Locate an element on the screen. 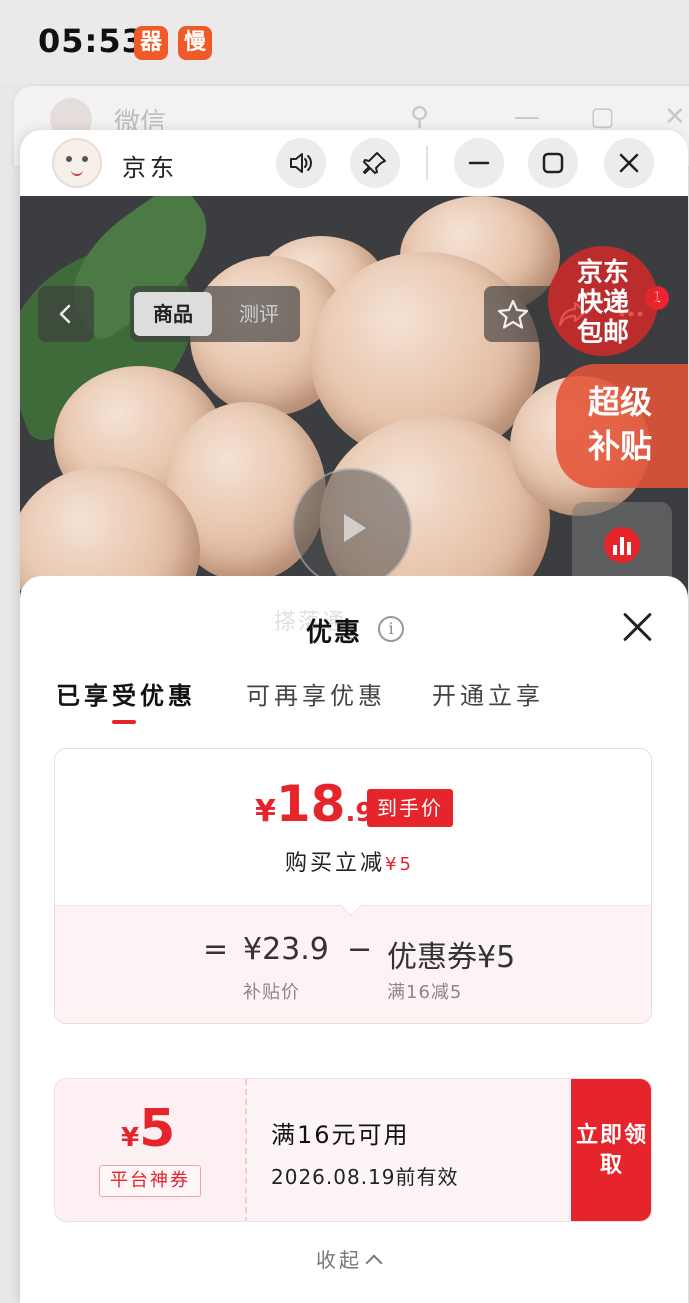  minimize-icon is located at coordinates (479, 163).